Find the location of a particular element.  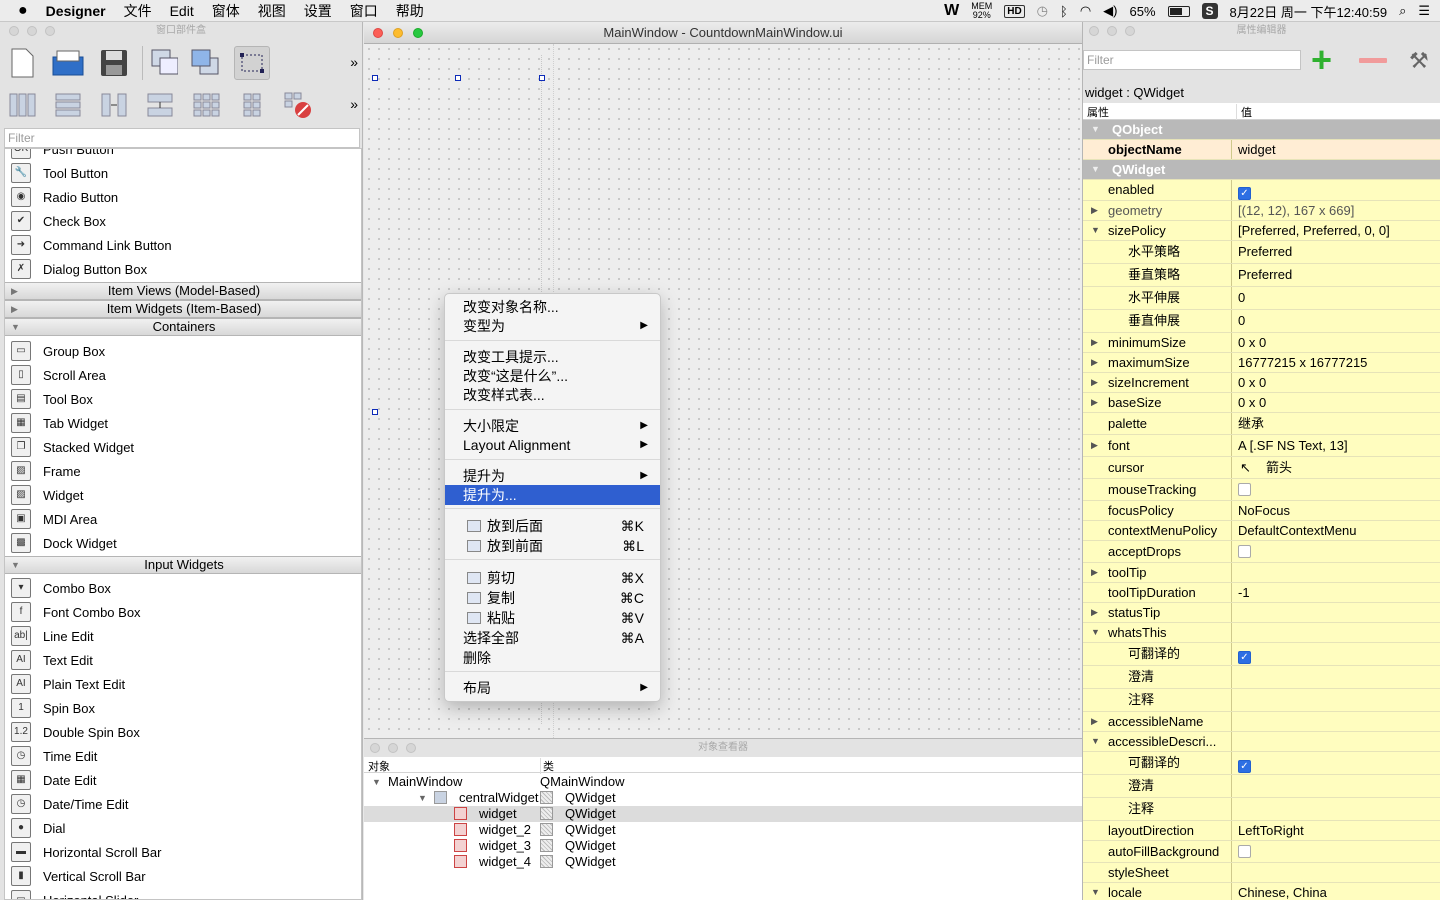

property-row: 水平伸展 0 is located at coordinates (1261, 298).